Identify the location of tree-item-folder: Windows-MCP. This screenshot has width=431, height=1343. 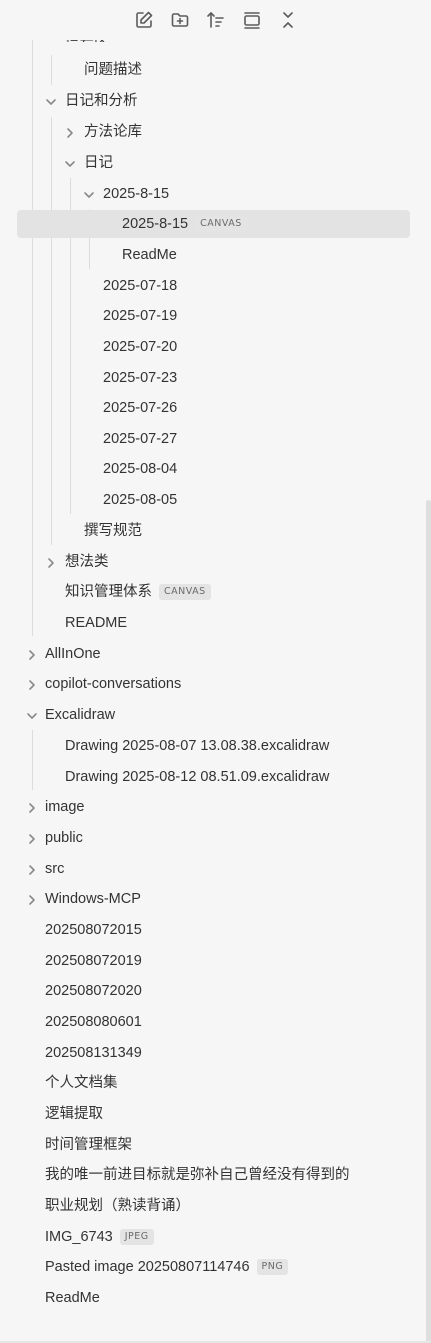
(93, 899).